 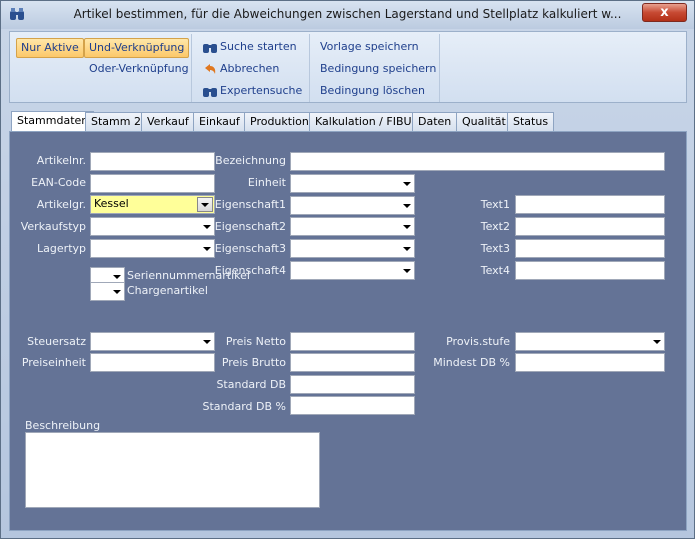 I want to click on tab-status: Status, so click(x=531, y=121).